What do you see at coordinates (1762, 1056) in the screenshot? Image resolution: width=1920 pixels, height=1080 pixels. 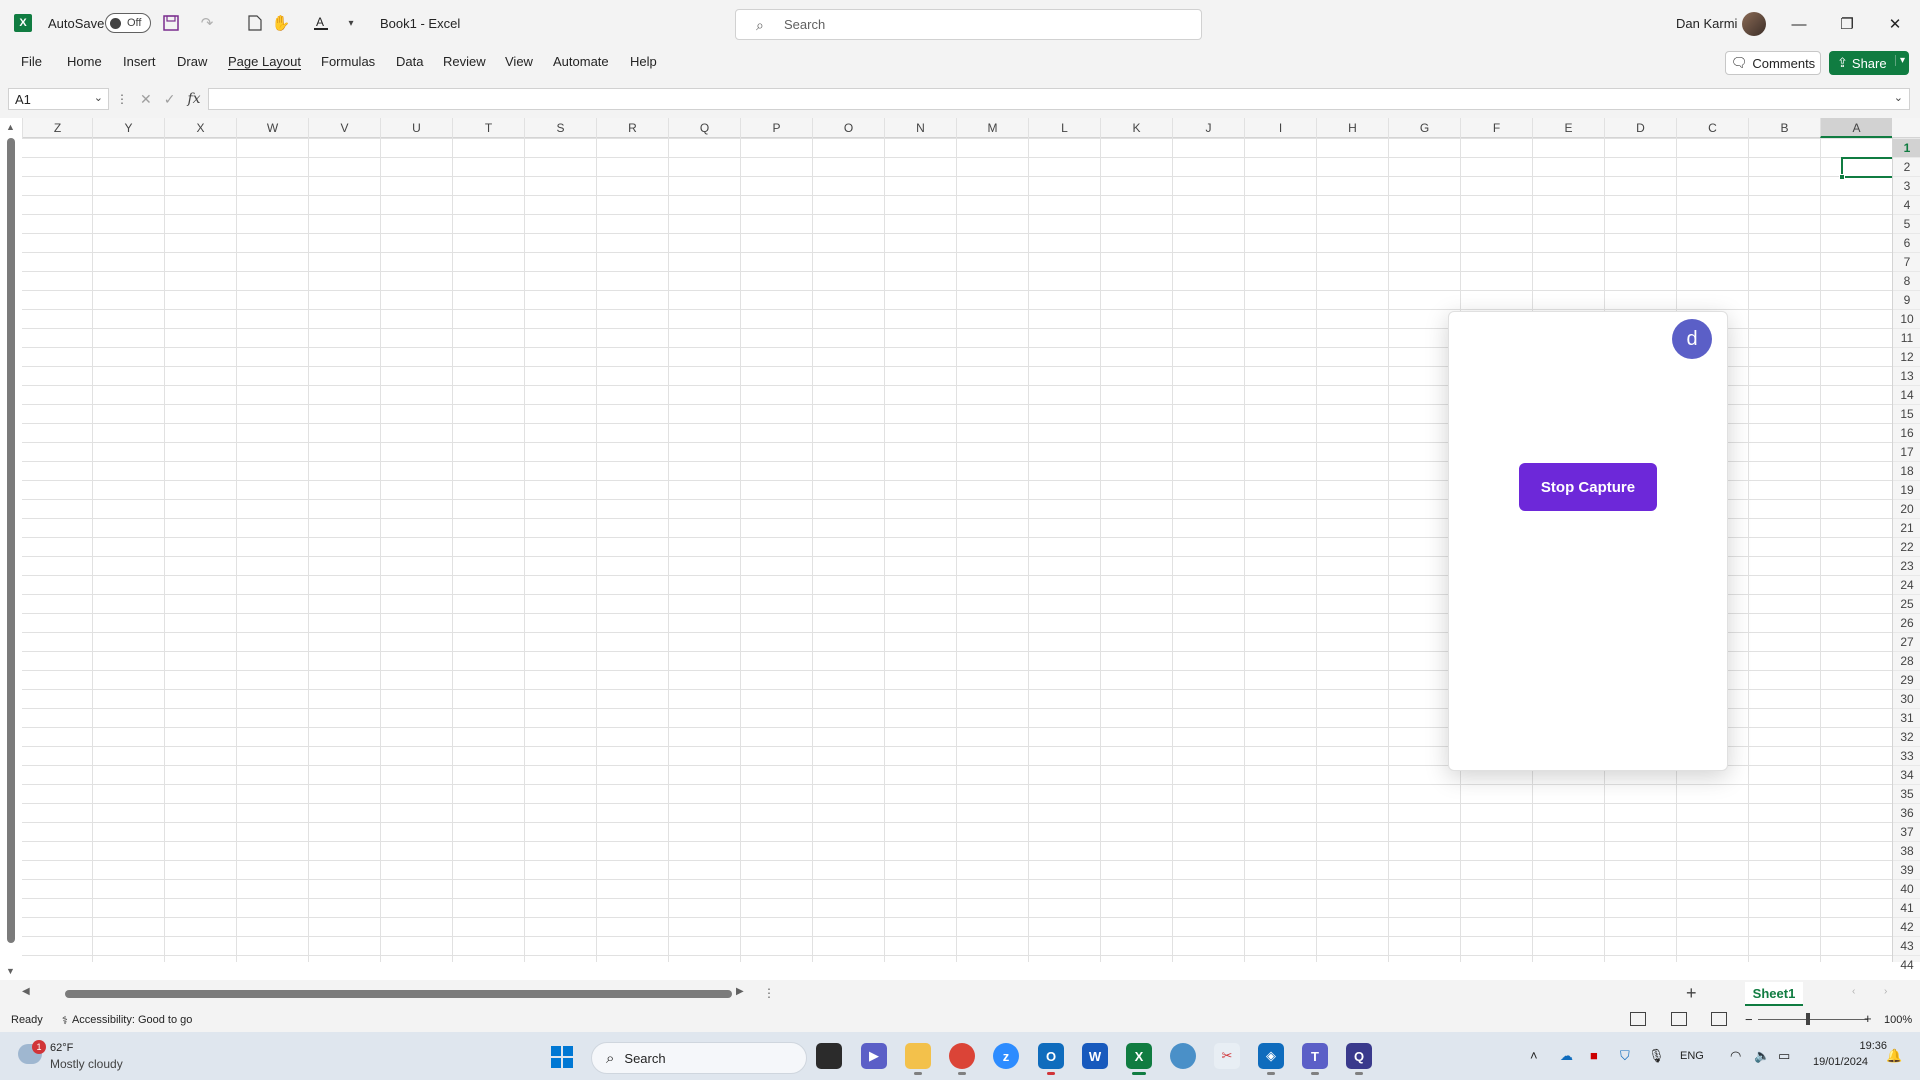 I see `volume-icon: 🔈` at bounding box center [1762, 1056].